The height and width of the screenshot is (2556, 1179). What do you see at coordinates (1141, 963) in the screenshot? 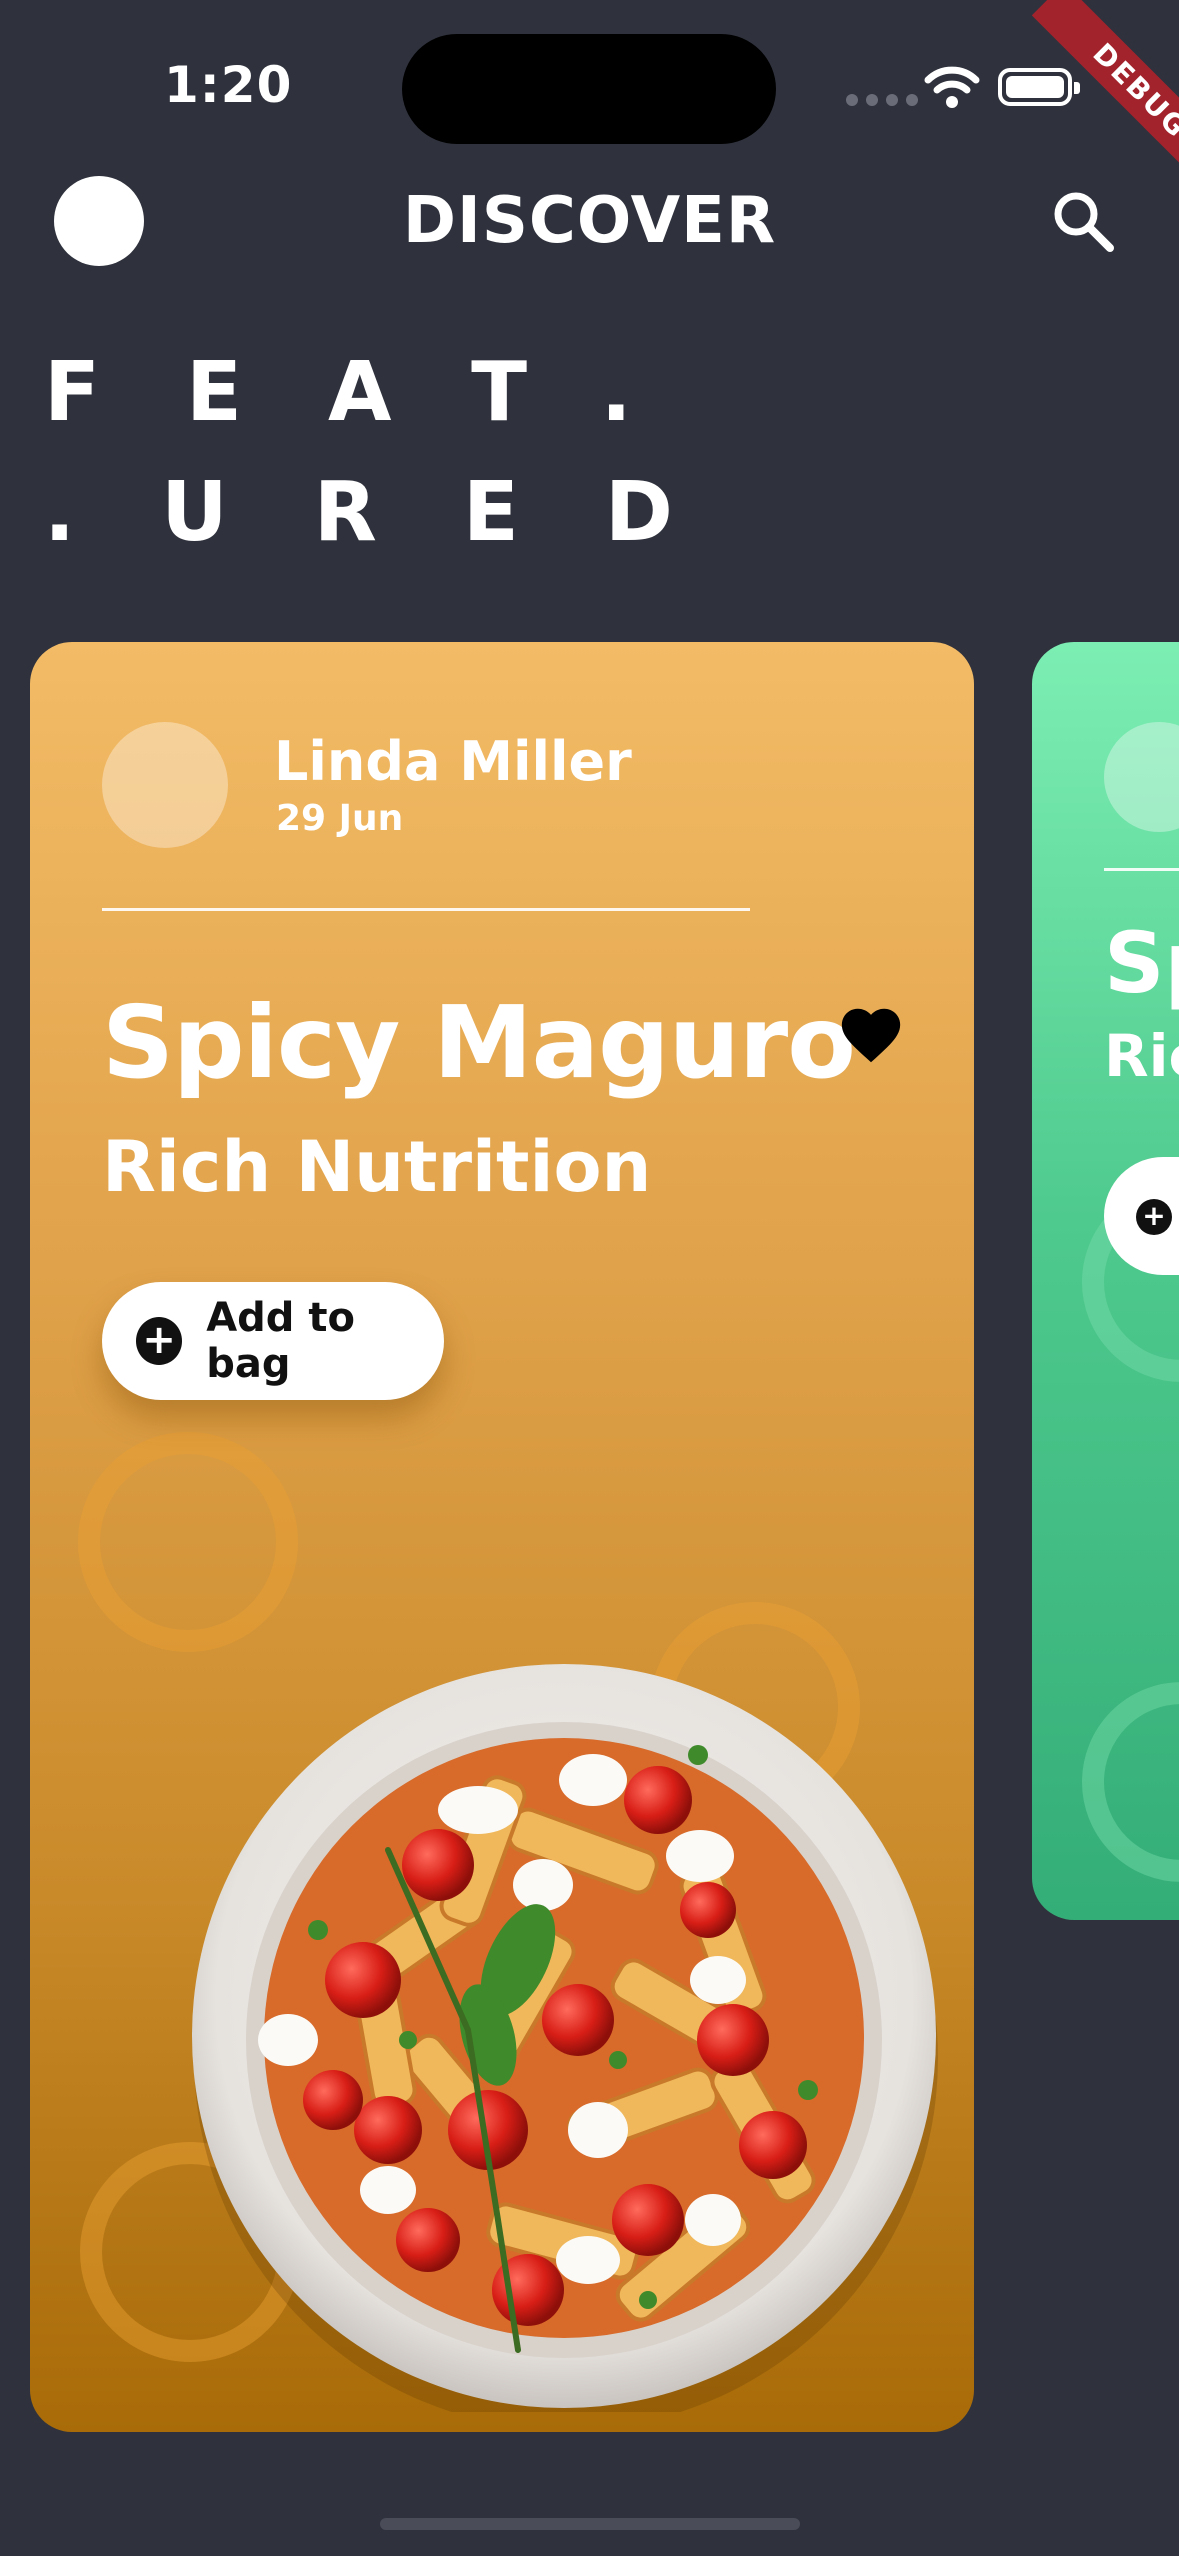
I see `dish-title: Sp` at bounding box center [1141, 963].